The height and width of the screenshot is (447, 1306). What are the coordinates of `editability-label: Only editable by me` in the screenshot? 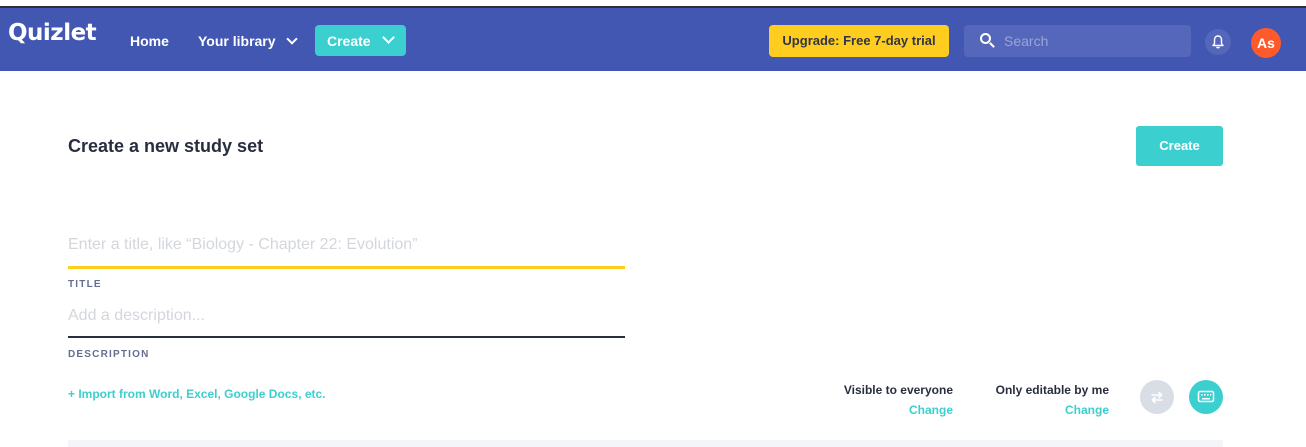 It's located at (1052, 390).